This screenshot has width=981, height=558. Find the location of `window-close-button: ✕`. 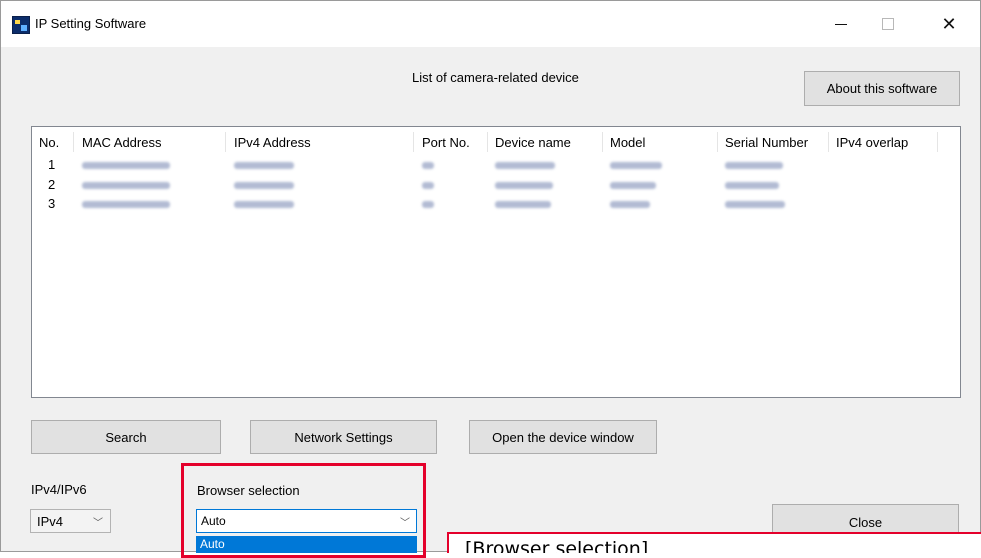

window-close-button: ✕ is located at coordinates (949, 24).